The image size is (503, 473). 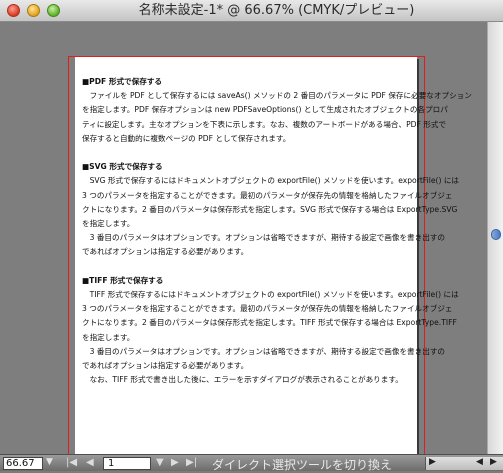 I want to click on artboard-number-field: 1, so click(x=127, y=463).